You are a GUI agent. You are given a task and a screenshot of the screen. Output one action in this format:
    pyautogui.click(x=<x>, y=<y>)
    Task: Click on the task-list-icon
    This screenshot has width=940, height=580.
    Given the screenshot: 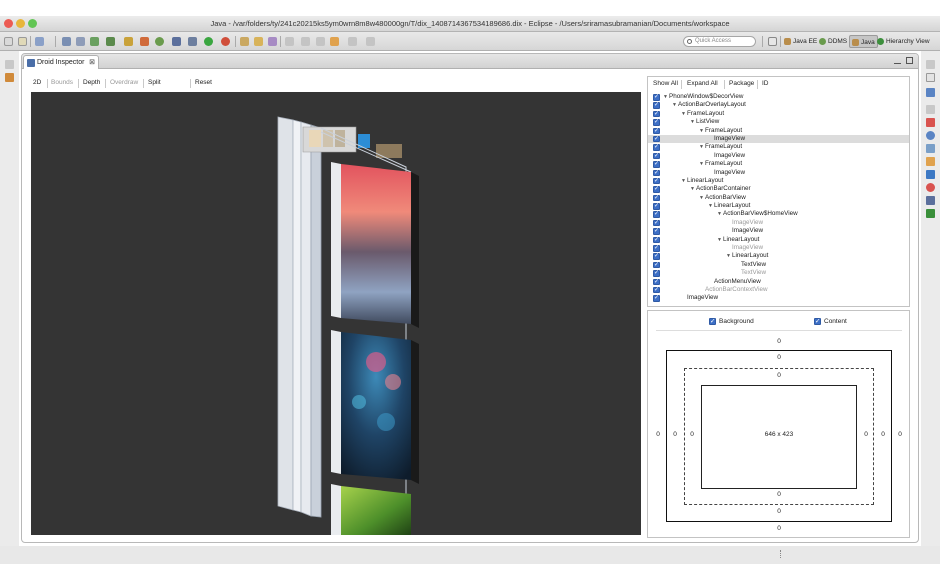 What is the action you would take?
    pyautogui.click(x=930, y=77)
    